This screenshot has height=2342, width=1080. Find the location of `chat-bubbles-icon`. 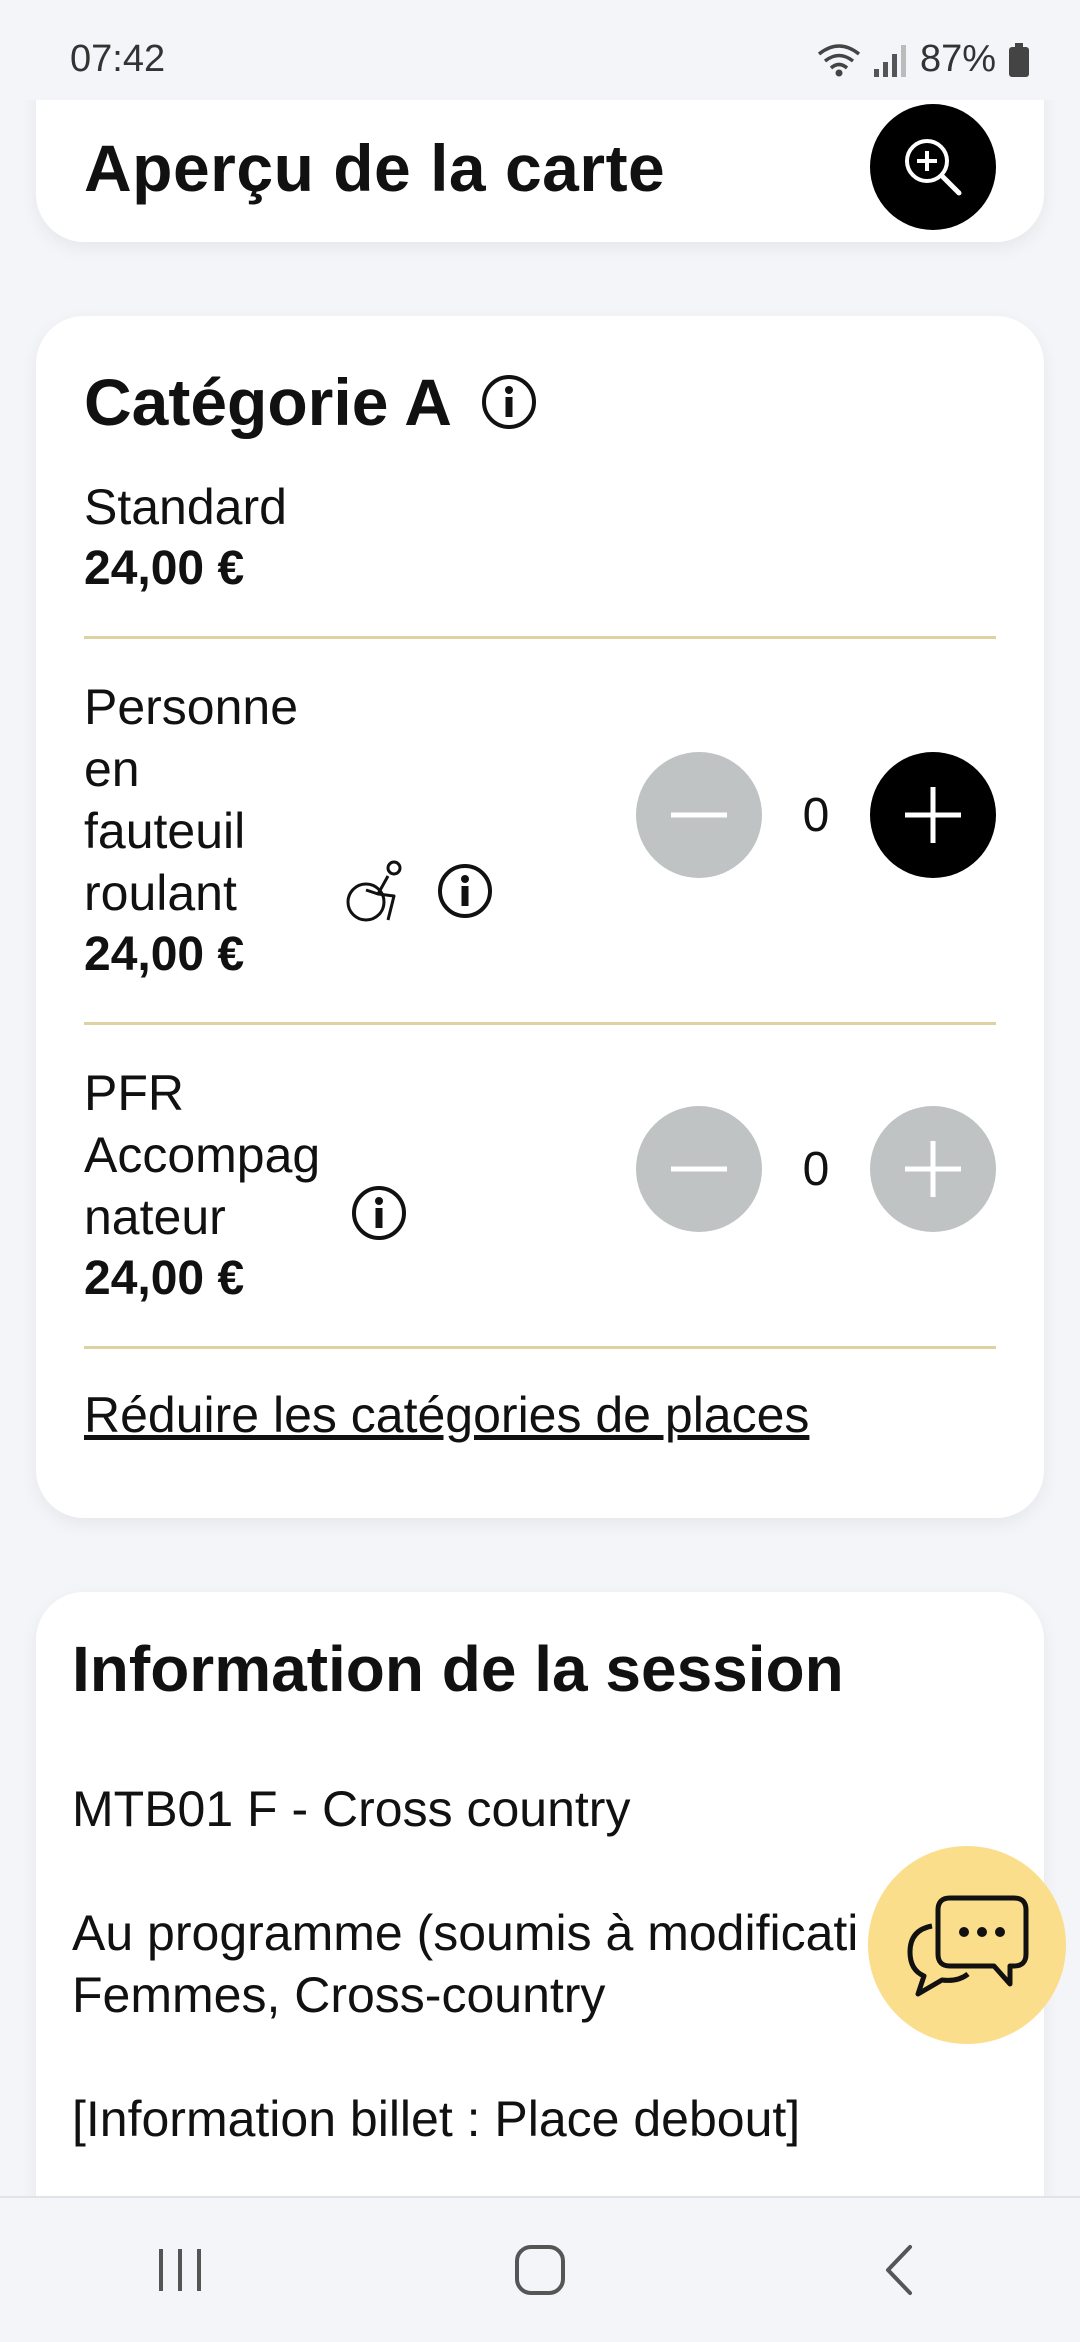

chat-bubbles-icon is located at coordinates (968, 1946).